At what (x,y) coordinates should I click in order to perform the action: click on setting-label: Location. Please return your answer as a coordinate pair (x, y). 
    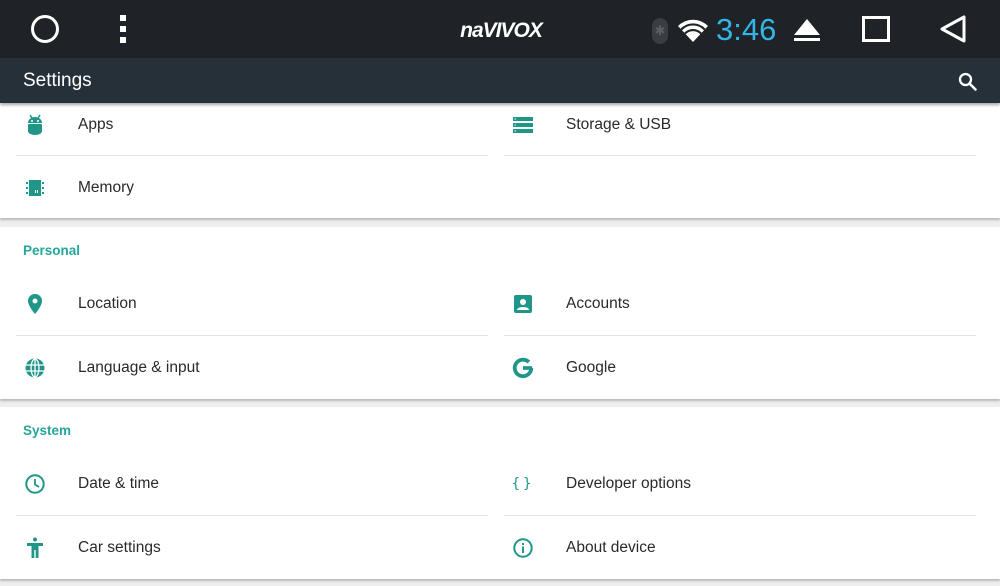
    Looking at the image, I should click on (107, 303).